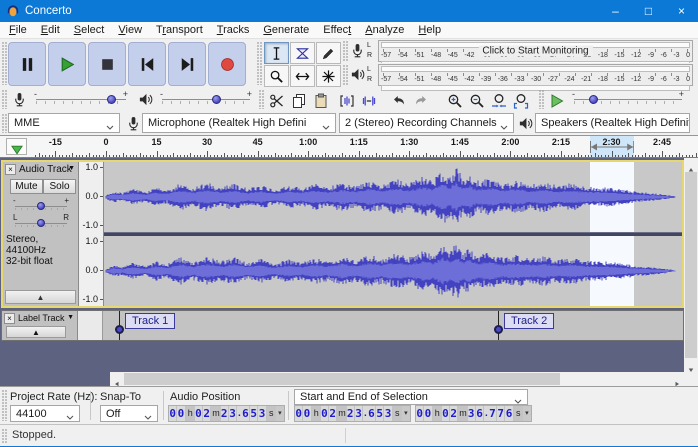  I want to click on playback-volume-thumb, so click(217, 99).